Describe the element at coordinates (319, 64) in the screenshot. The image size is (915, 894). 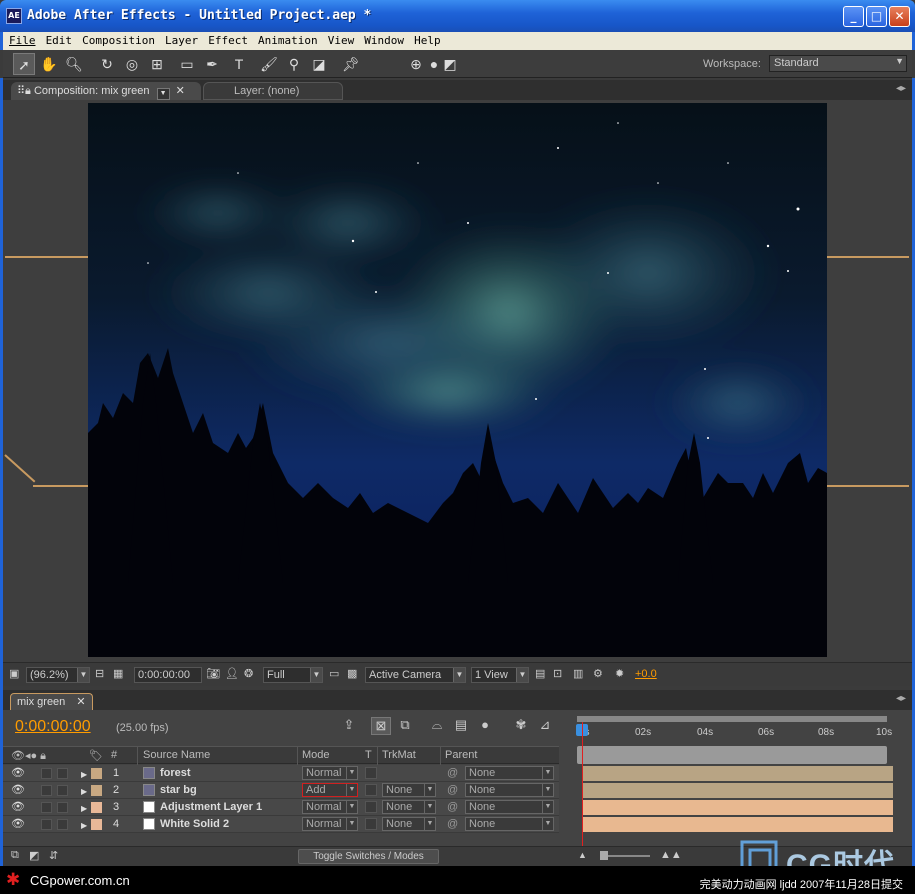
I see `eraser-tool-icon: ◪` at that location.